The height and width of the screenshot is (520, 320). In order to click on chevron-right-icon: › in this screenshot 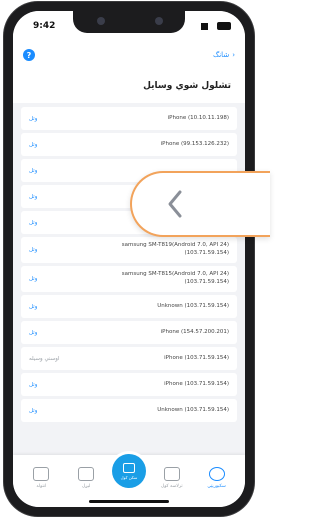, I will do `click(233, 55)`.